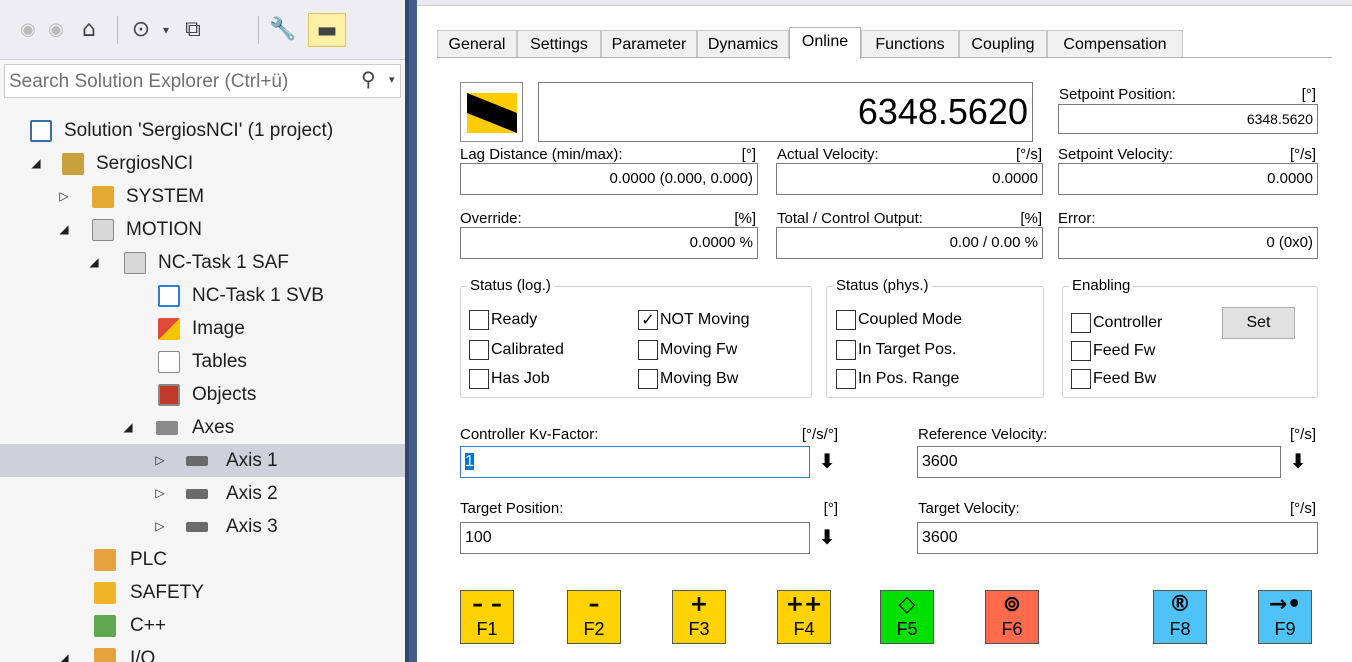 The image size is (1352, 662). Describe the element at coordinates (907, 604) in the screenshot. I see `start-diamond-icon: ◇` at that location.